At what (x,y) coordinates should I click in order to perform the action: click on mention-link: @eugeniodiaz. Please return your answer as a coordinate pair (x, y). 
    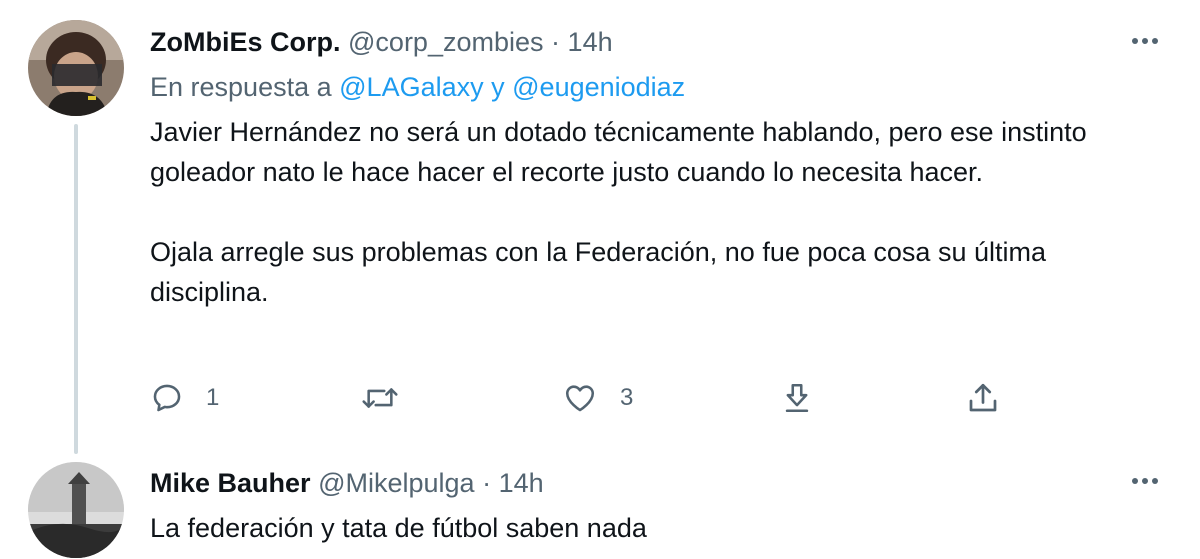
    Looking at the image, I should click on (598, 87).